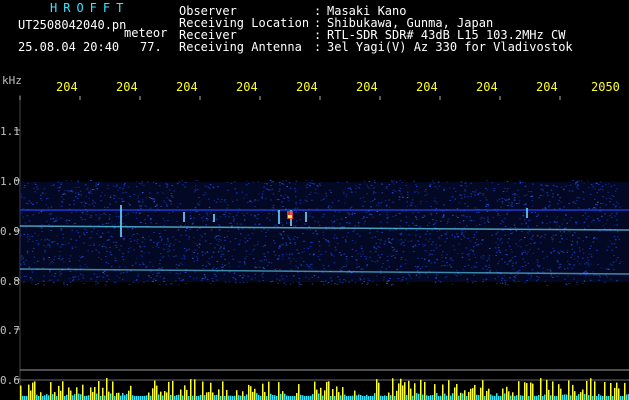 This screenshot has width=629, height=400. I want to click on x-tick-label: 204, so click(247, 87).